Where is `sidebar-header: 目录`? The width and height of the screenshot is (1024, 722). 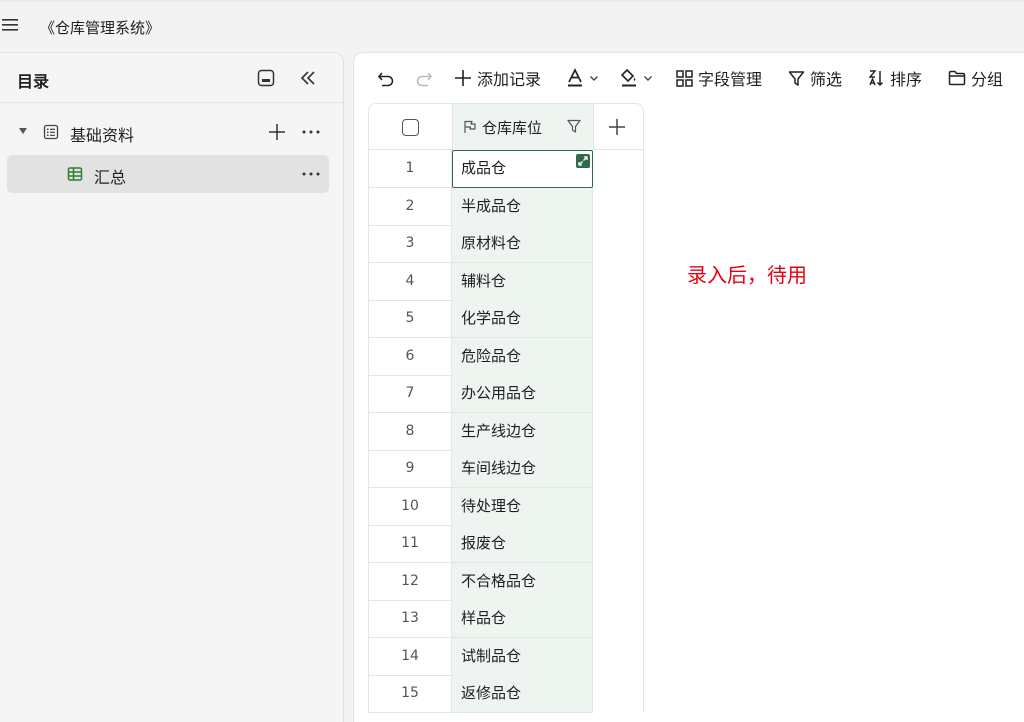 sidebar-header: 目录 is located at coordinates (171, 78).